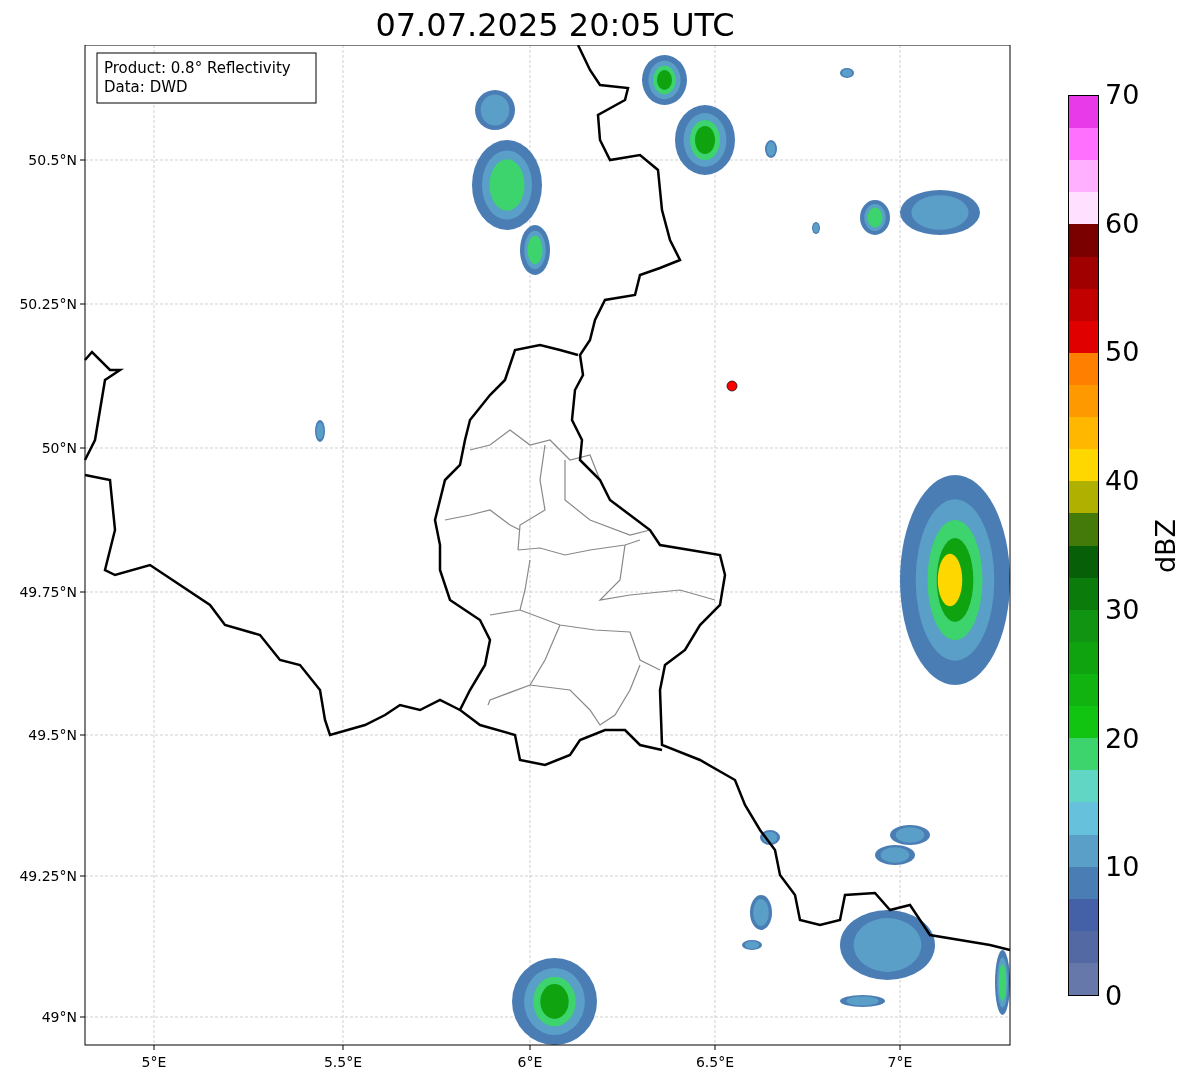 The image size is (1202, 1081). What do you see at coordinates (1122, 352) in the screenshot?
I see `colorbar-tick-label: 50` at bounding box center [1122, 352].